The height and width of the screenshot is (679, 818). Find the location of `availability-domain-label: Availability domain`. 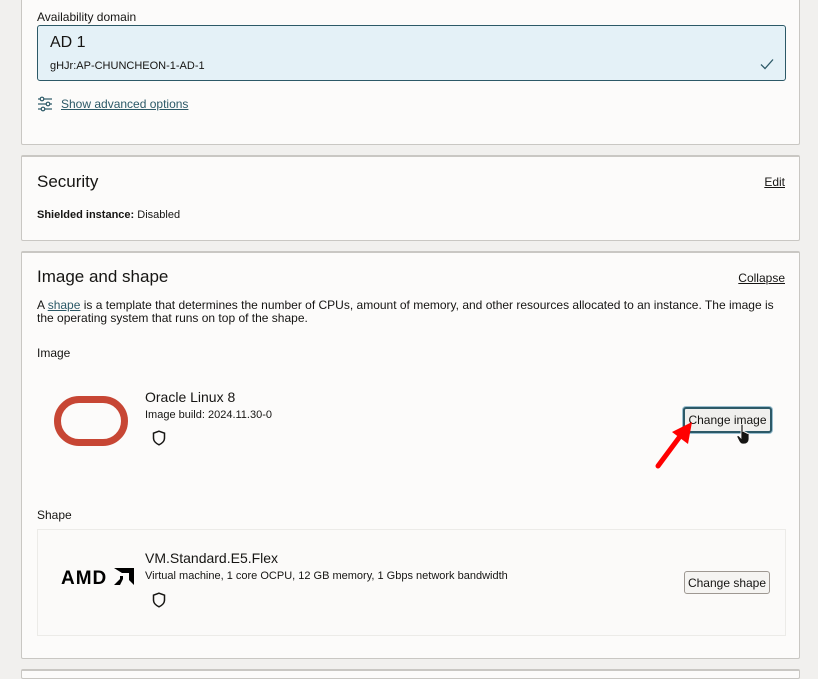

availability-domain-label: Availability domain is located at coordinates (87, 17).